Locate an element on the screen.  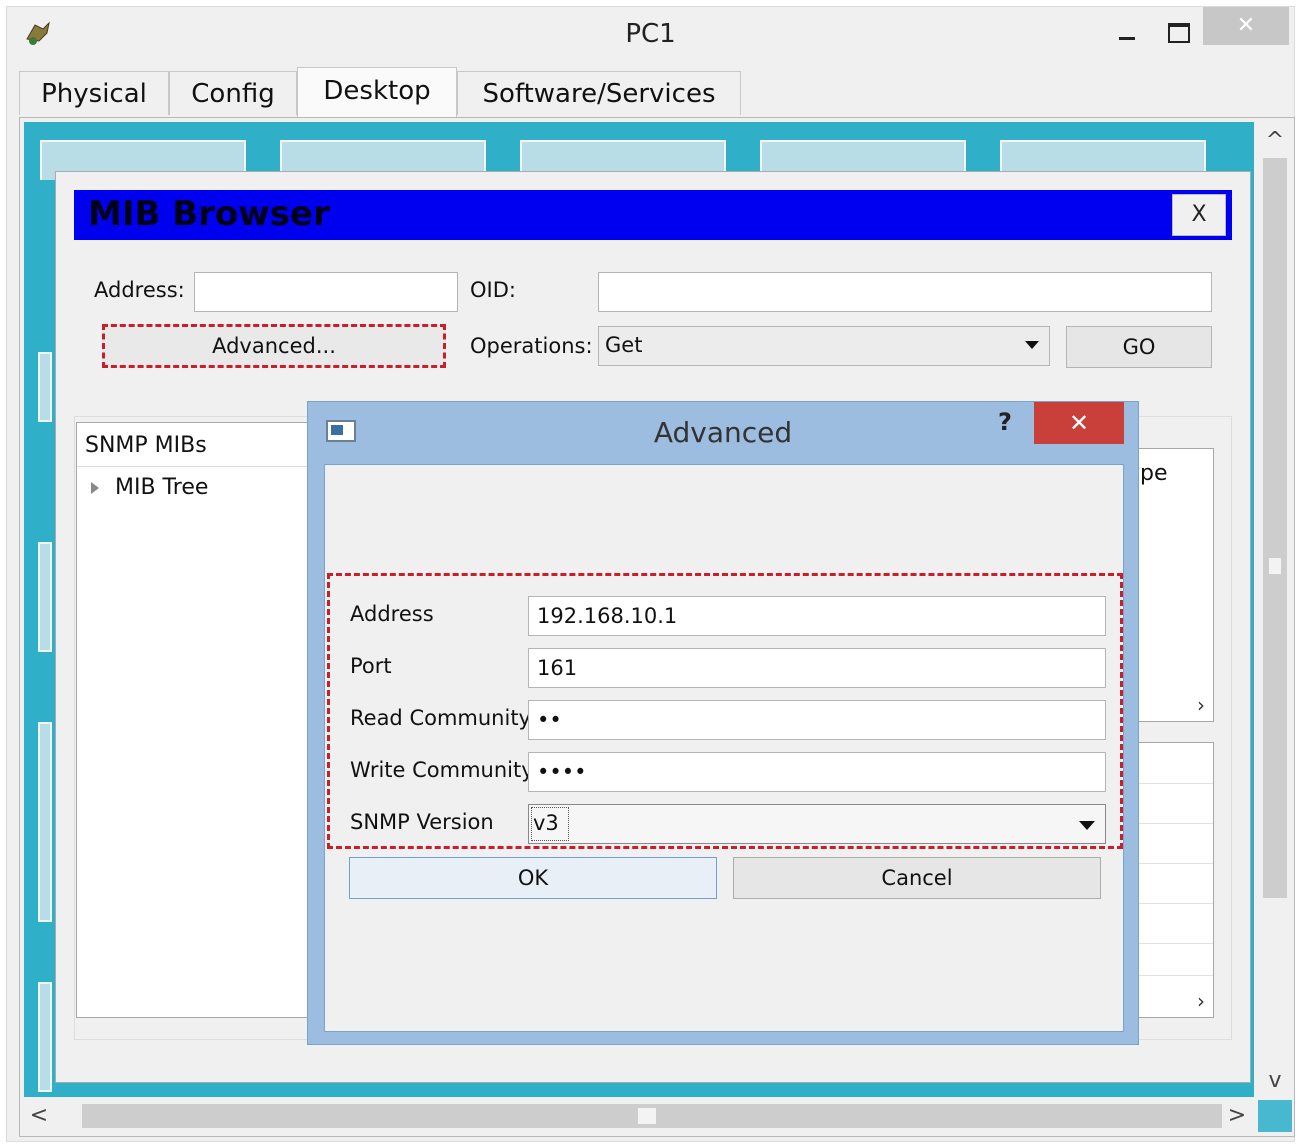
ok-button: OK is located at coordinates (533, 878).